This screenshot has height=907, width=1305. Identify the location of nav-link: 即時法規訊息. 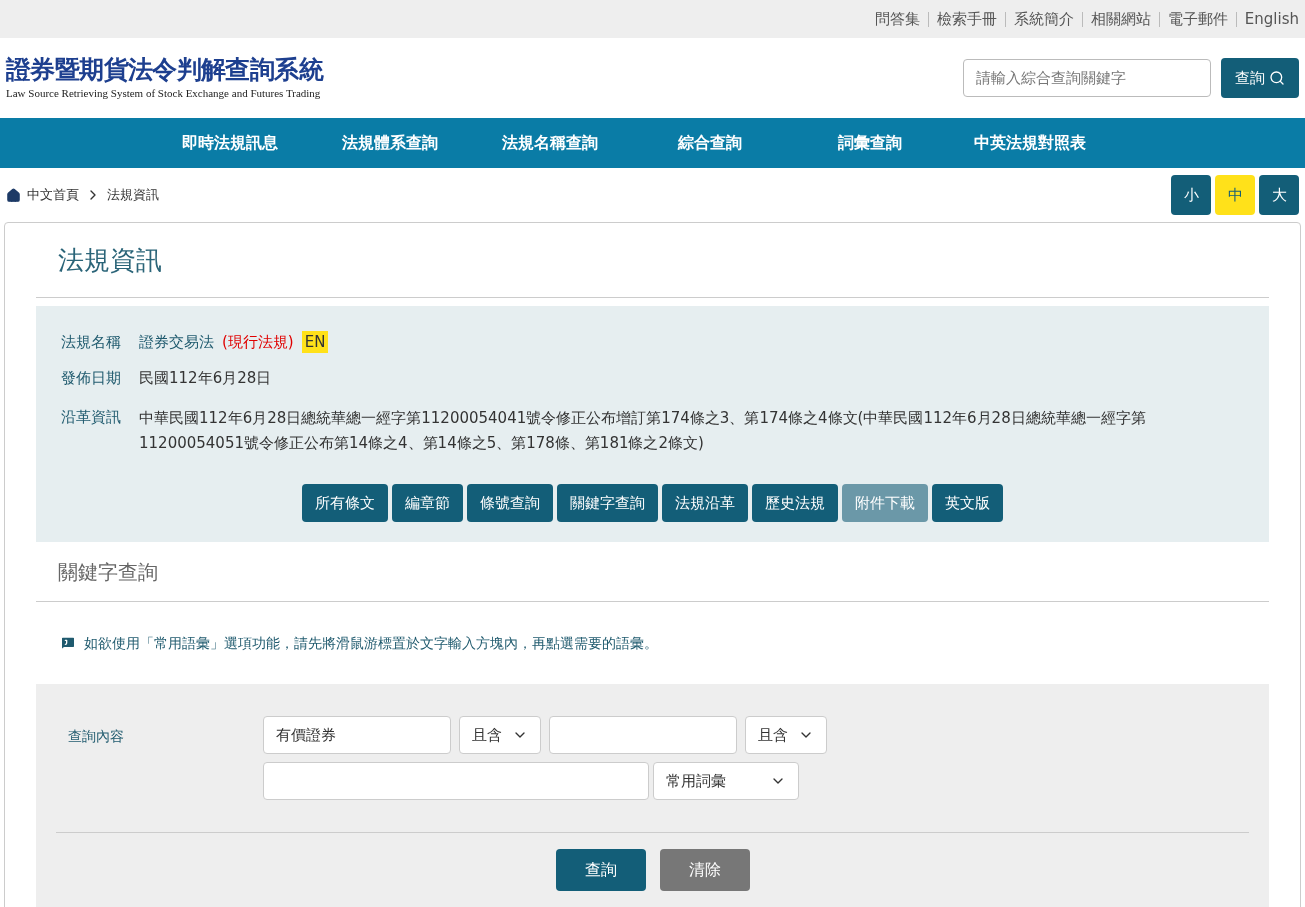
(230, 143).